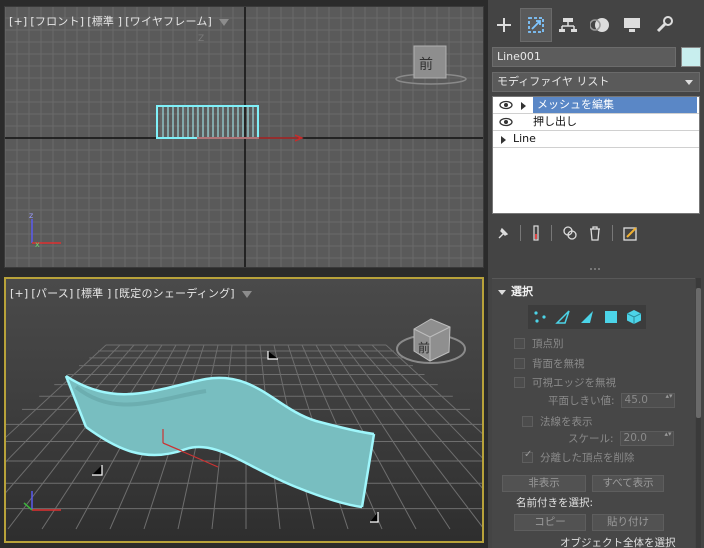 This screenshot has height=548, width=704. What do you see at coordinates (647, 400) in the screenshot?
I see `planar-threshold-spinner: 45.0` at bounding box center [647, 400].